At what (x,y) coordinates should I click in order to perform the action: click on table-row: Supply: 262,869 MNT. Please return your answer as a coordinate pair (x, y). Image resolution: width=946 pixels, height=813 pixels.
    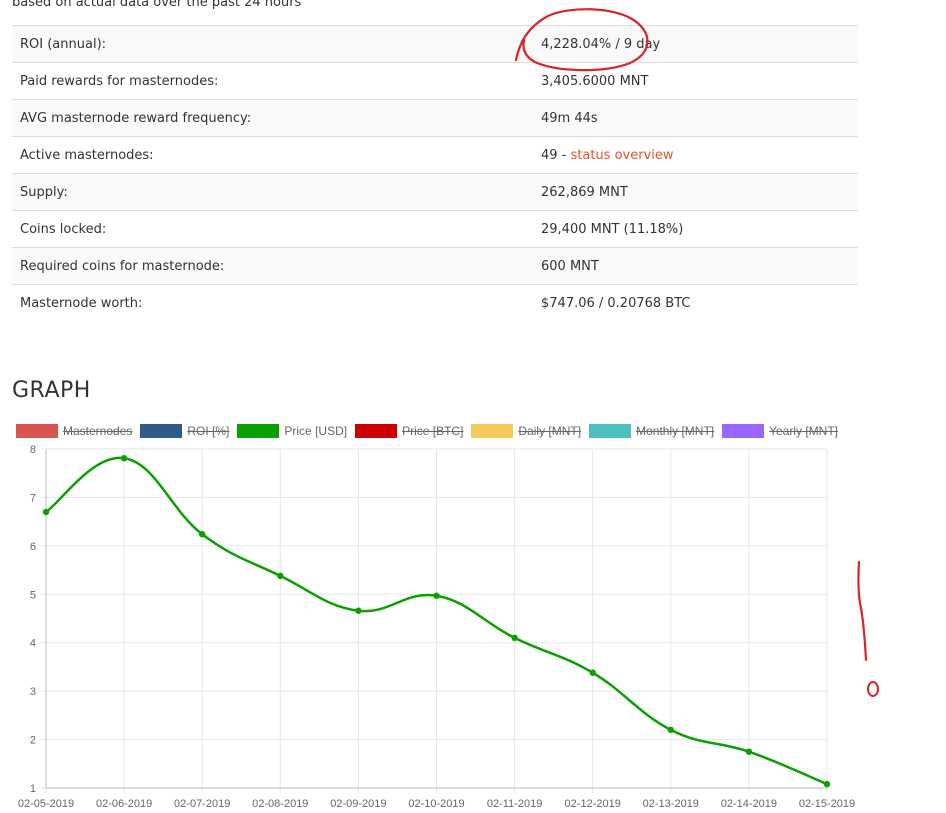
    Looking at the image, I should click on (435, 192).